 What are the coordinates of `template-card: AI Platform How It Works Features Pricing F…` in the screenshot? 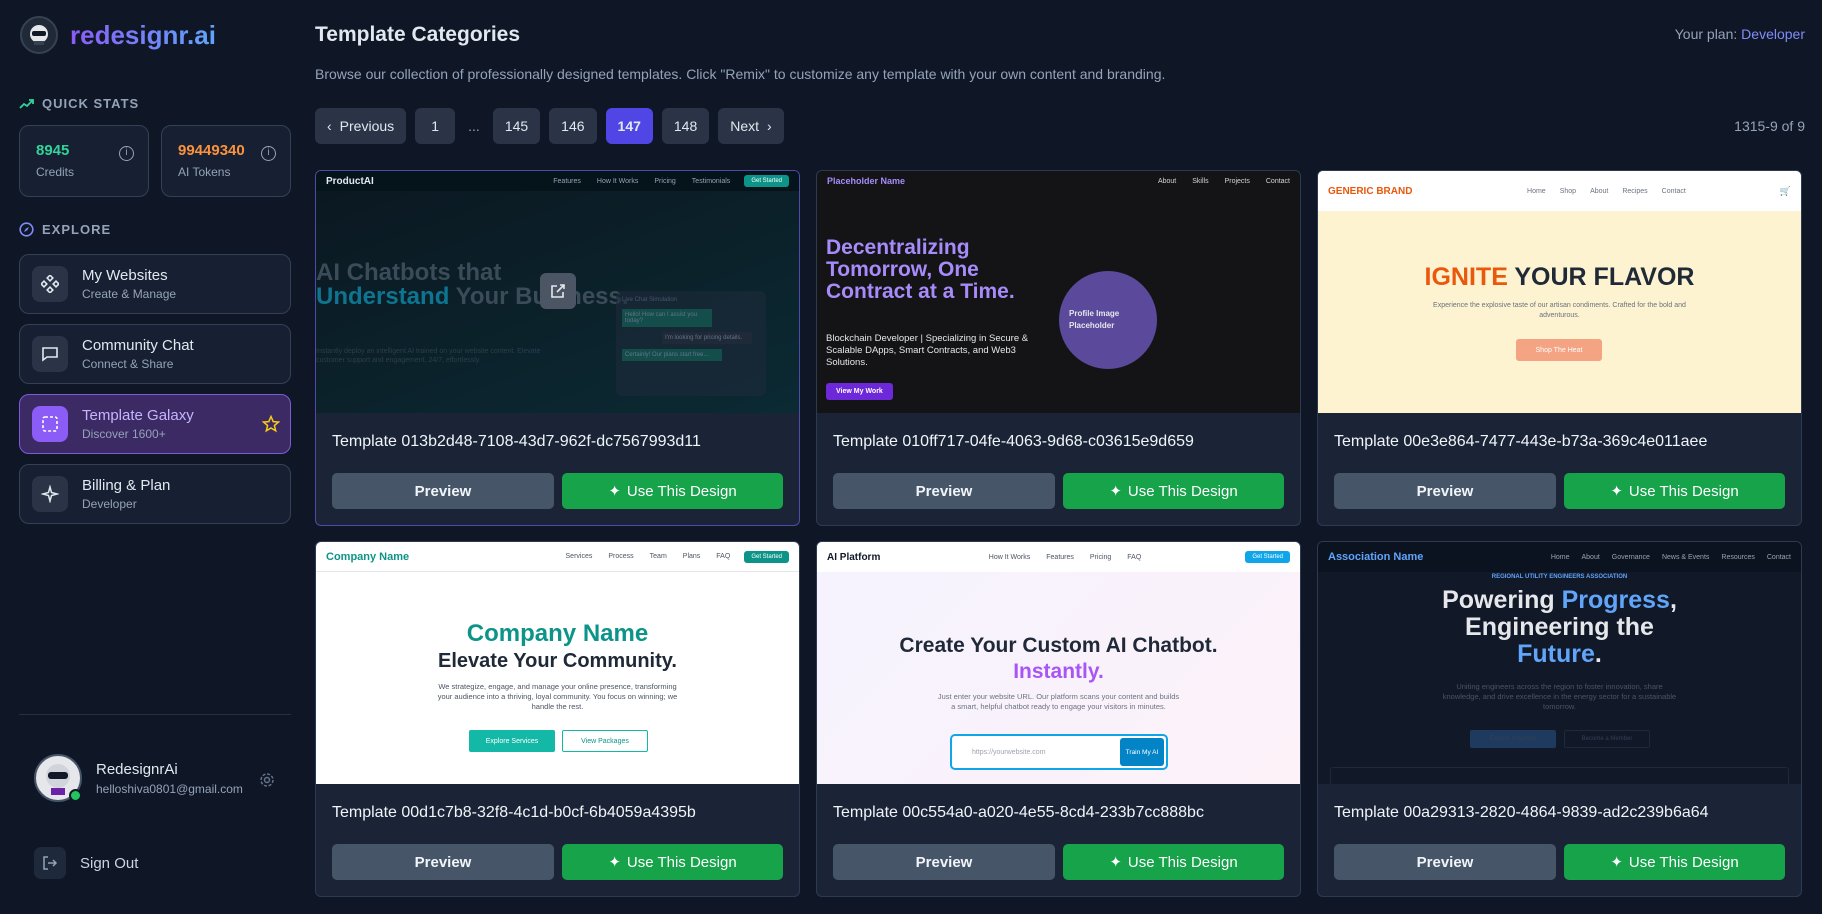 It's located at (1058, 719).